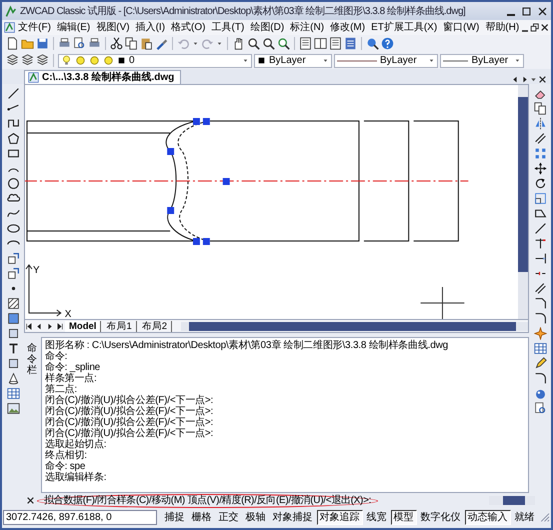  I want to click on text-icon, so click(13, 348).